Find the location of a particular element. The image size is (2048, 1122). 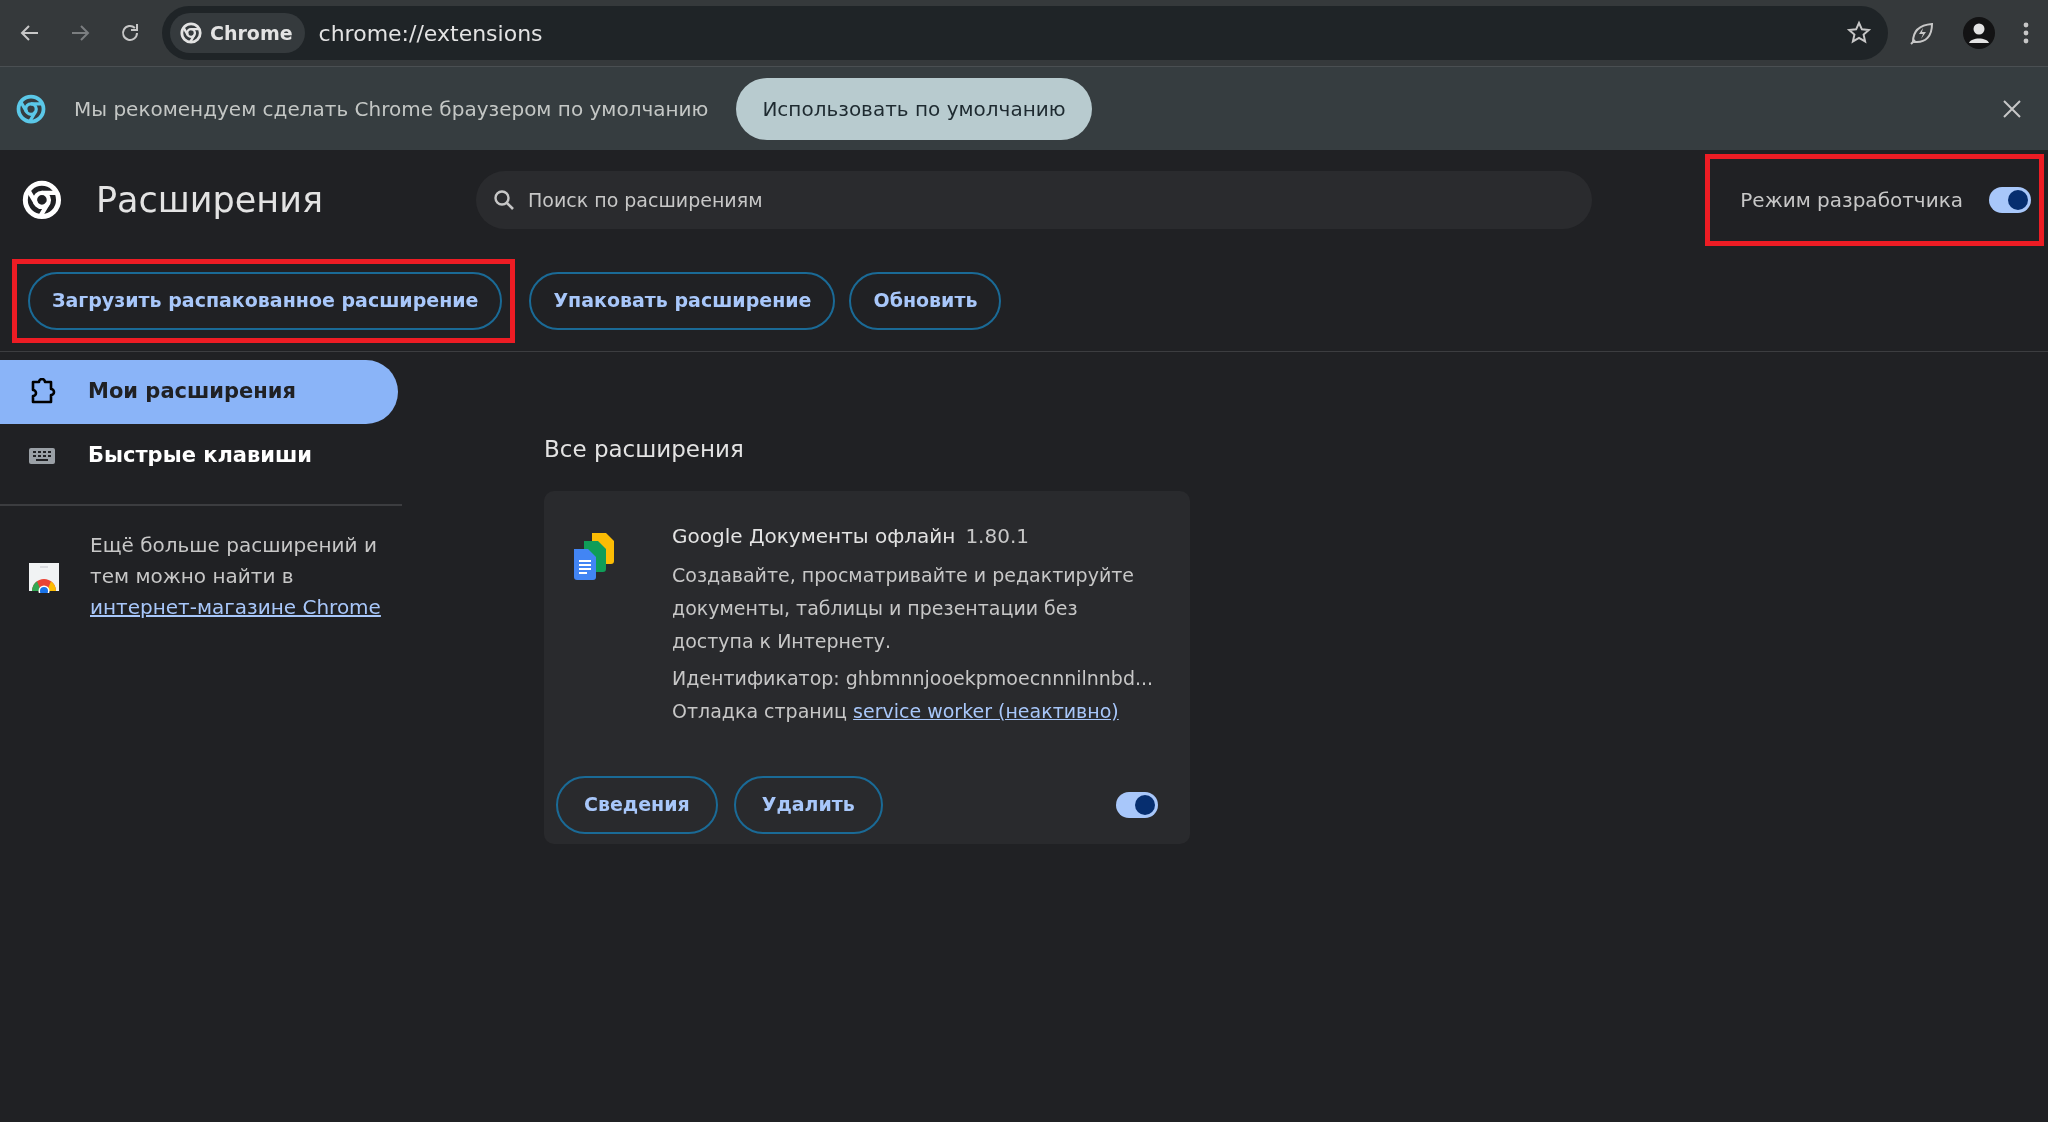

search-bar: Поиск по расширениям is located at coordinates (1034, 200).